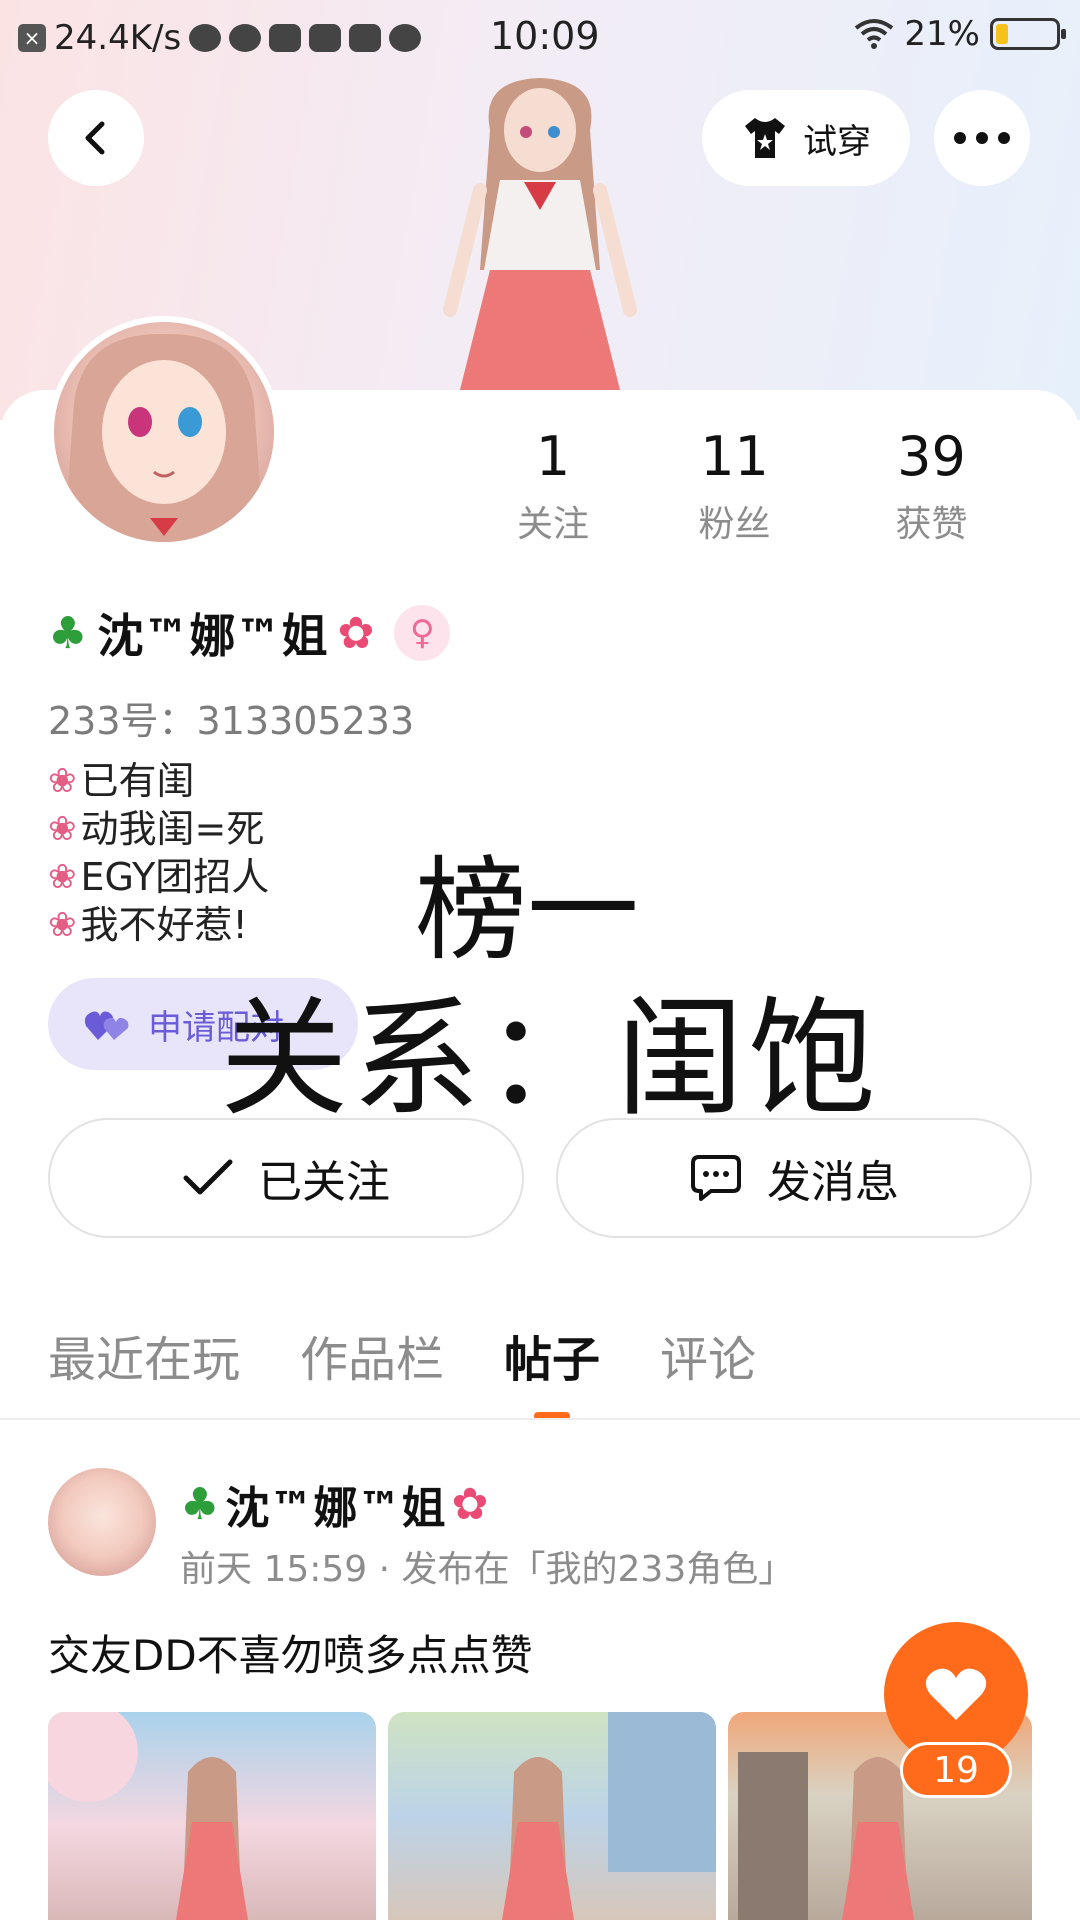  I want to click on tabs-divider, so click(540, 1419).